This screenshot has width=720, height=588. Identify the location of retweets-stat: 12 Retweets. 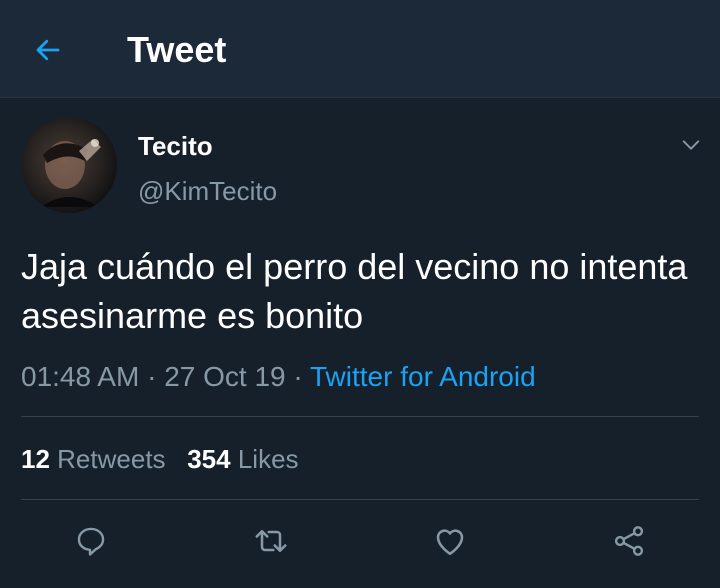
(93, 459).